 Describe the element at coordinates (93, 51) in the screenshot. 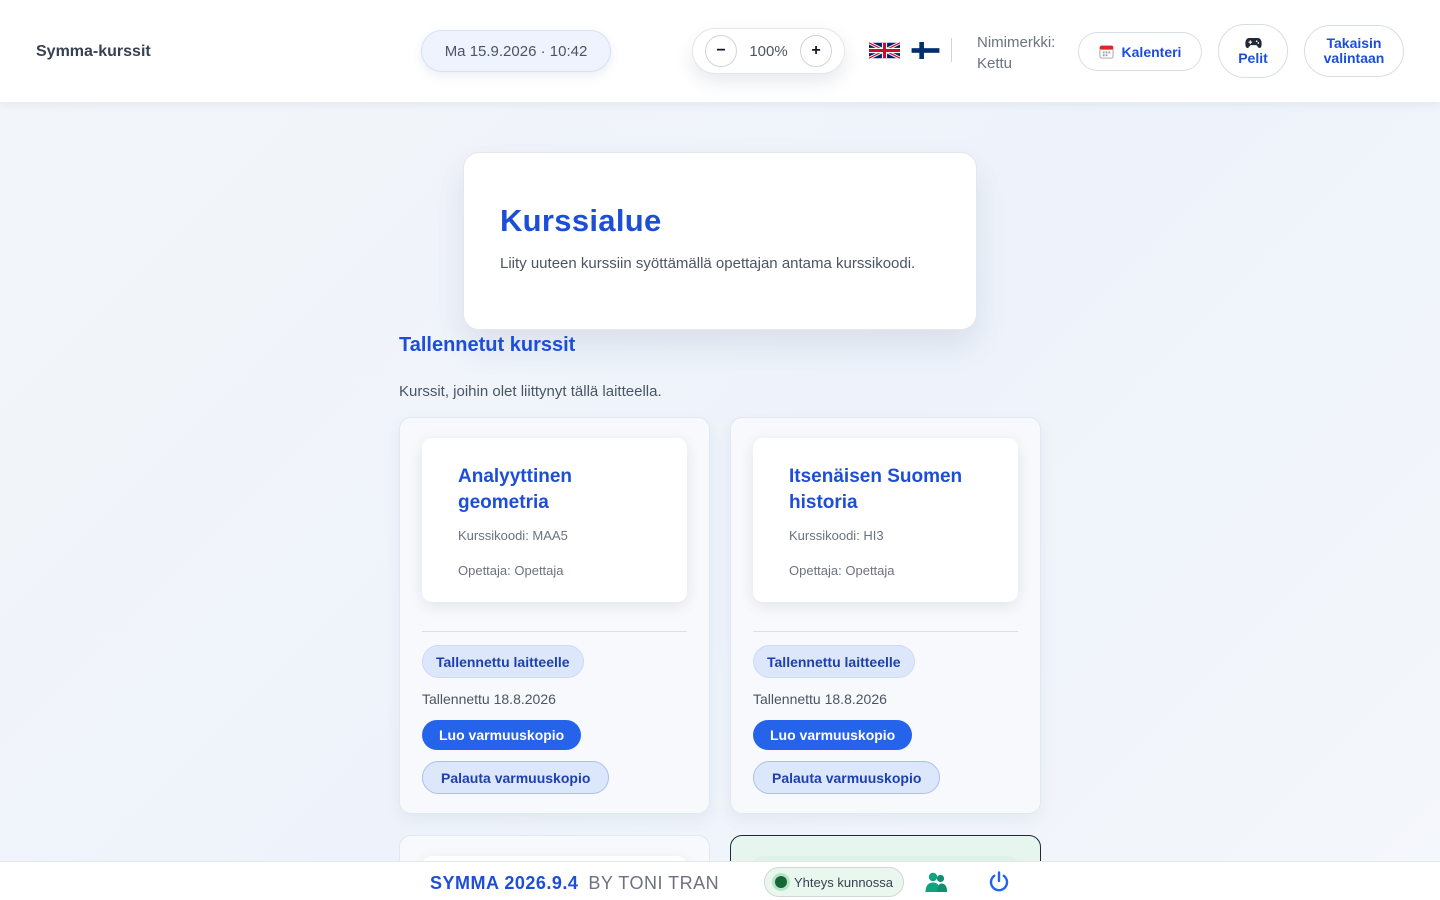

I see `app-title: Symma-kurssit` at that location.